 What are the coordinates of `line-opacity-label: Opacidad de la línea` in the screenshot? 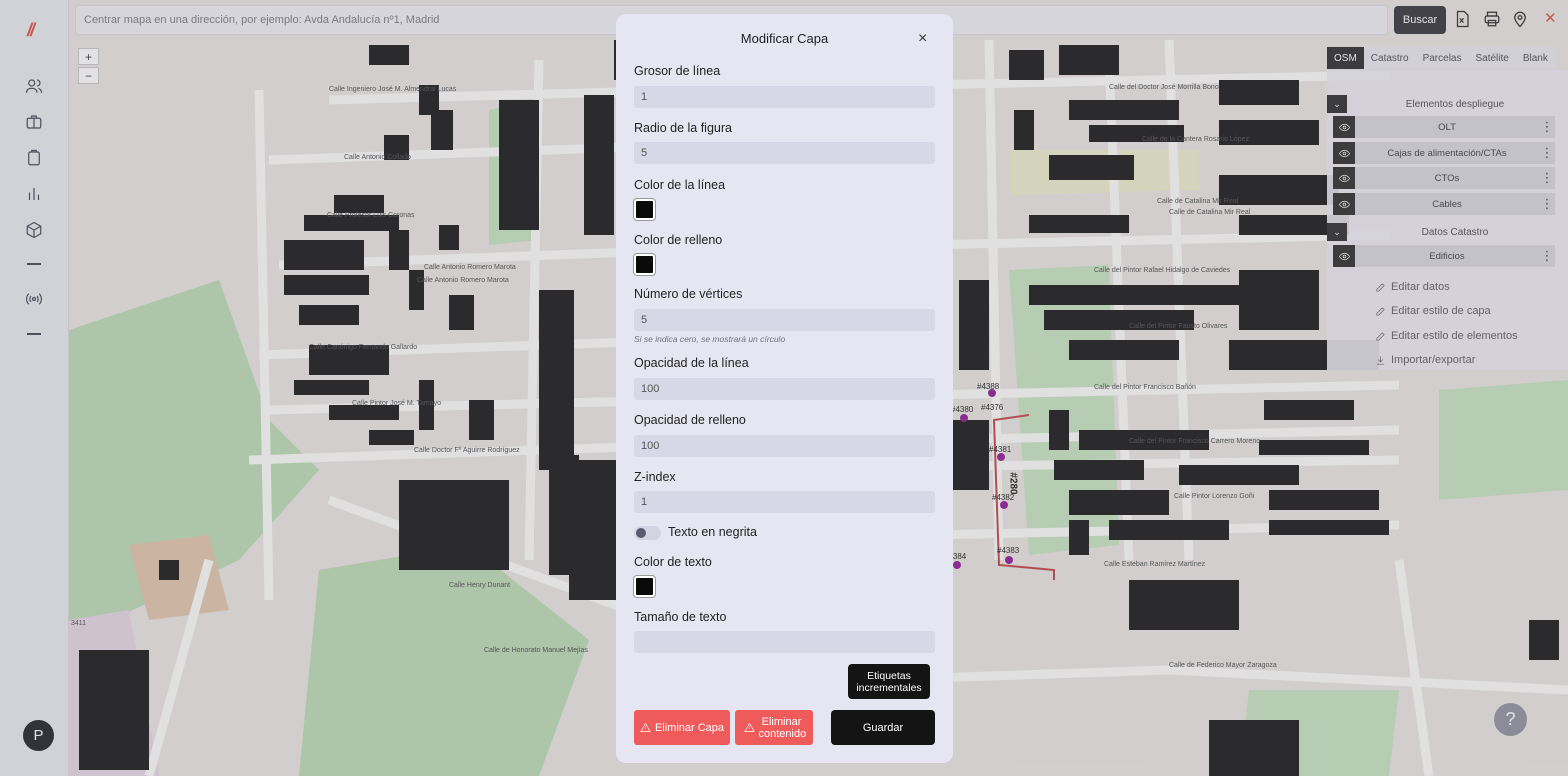 It's located at (691, 363).